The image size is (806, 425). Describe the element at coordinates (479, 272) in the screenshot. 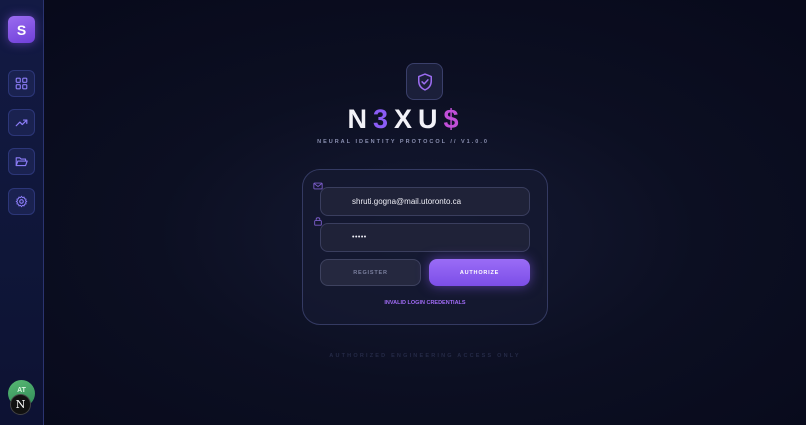

I see `authorize-button: AUTHORIZE` at that location.